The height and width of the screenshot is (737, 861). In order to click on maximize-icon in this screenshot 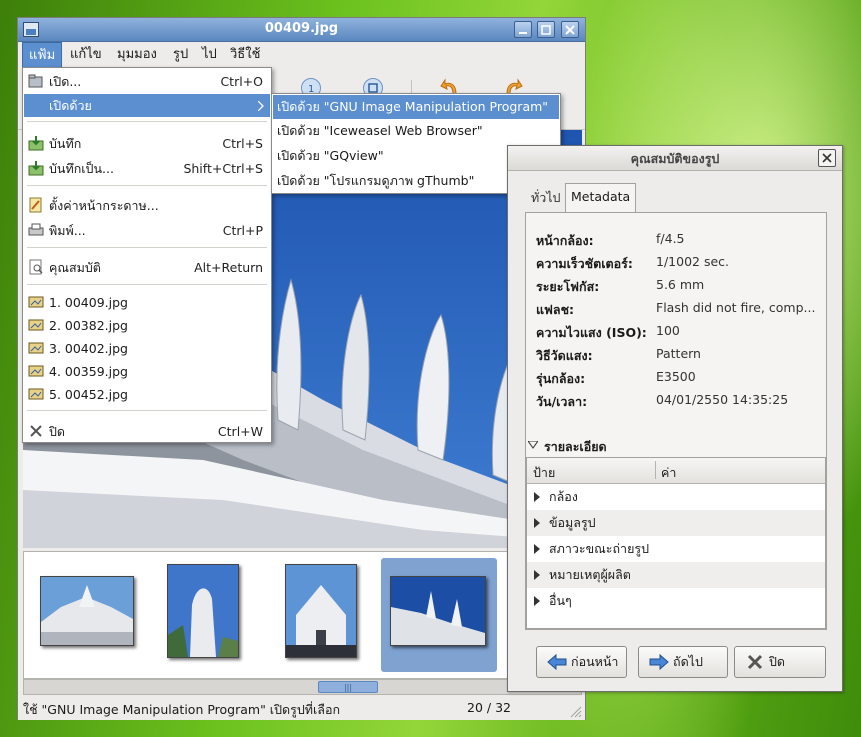, I will do `click(546, 30)`.